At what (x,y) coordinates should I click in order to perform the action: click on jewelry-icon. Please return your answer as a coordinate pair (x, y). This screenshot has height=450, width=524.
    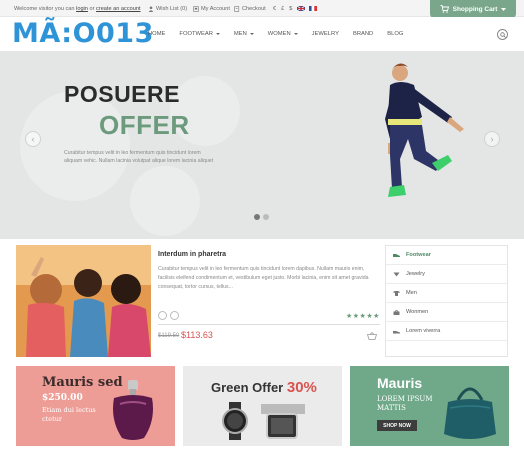
    Looking at the image, I should click on (396, 274).